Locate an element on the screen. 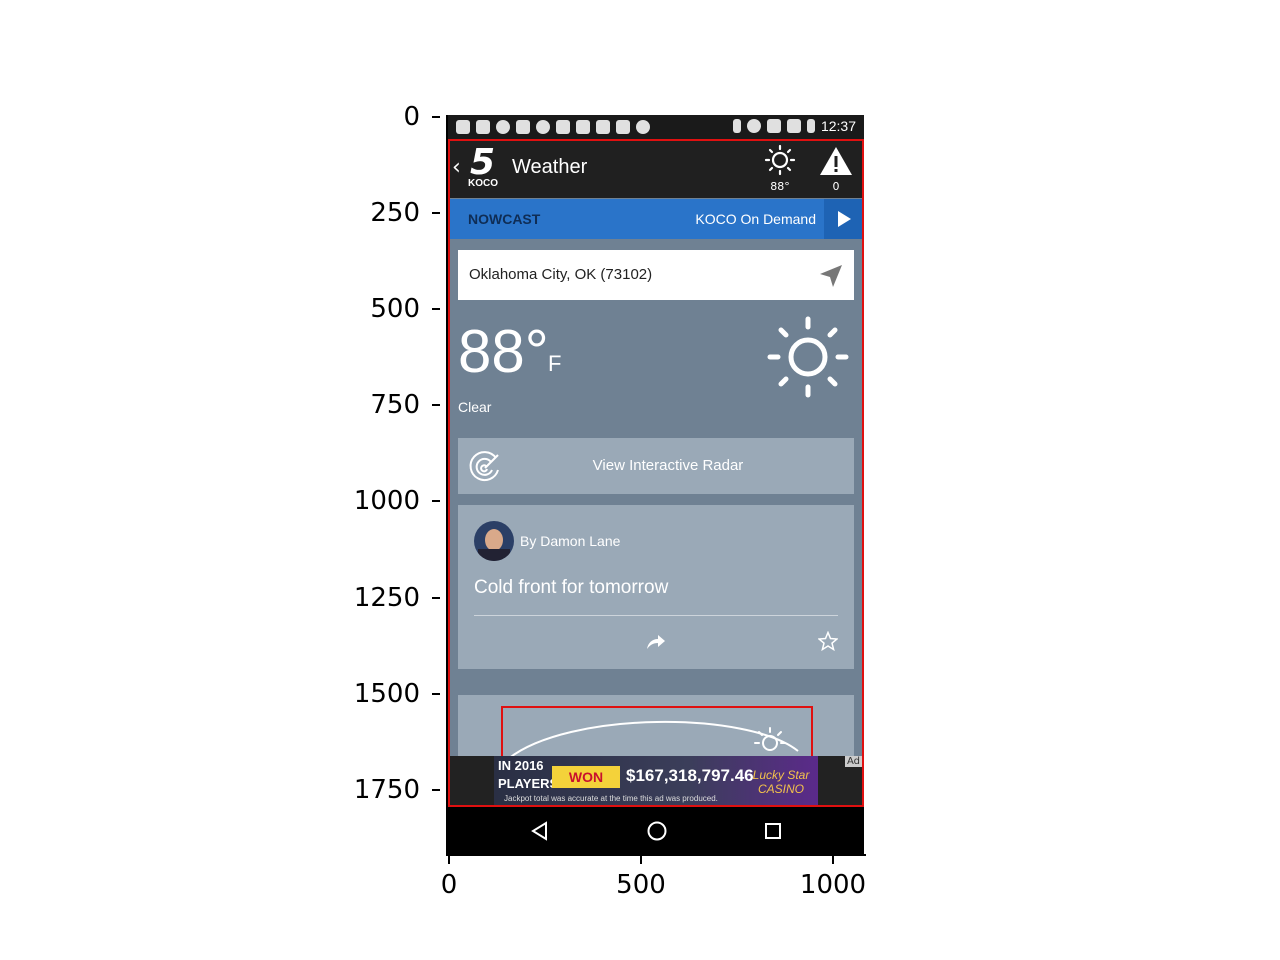  sun-icon is located at coordinates (780, 160).